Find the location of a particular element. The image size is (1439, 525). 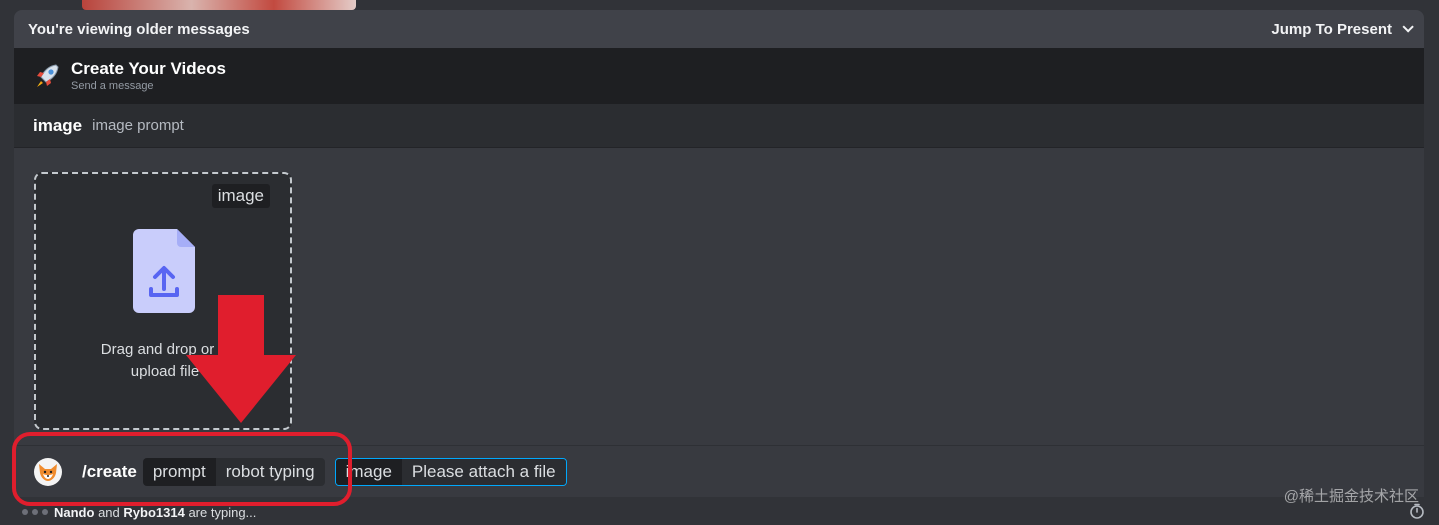

jump-to-present-label: Jump To Present is located at coordinates (1331, 29).